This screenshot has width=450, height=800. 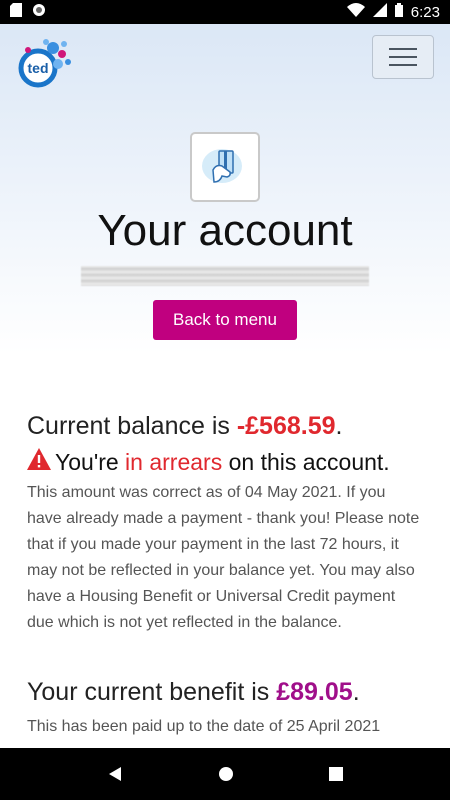 What do you see at coordinates (225, 58) in the screenshot?
I see `header: ted` at bounding box center [225, 58].